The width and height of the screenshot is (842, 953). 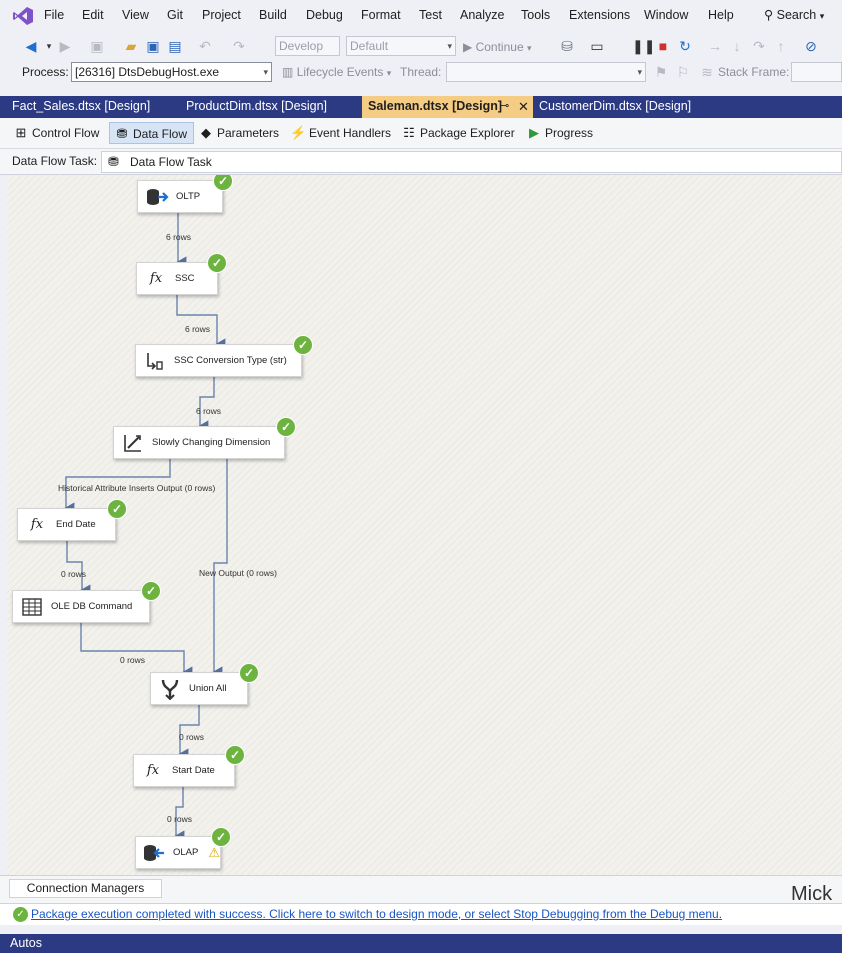 I want to click on continue-button: ▶ Continue ▾, so click(x=497, y=47).